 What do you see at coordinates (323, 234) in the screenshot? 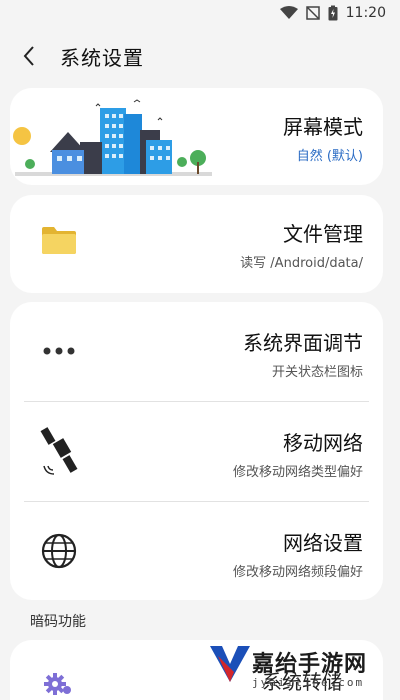
I see `file-management-title: 文件管理` at bounding box center [323, 234].